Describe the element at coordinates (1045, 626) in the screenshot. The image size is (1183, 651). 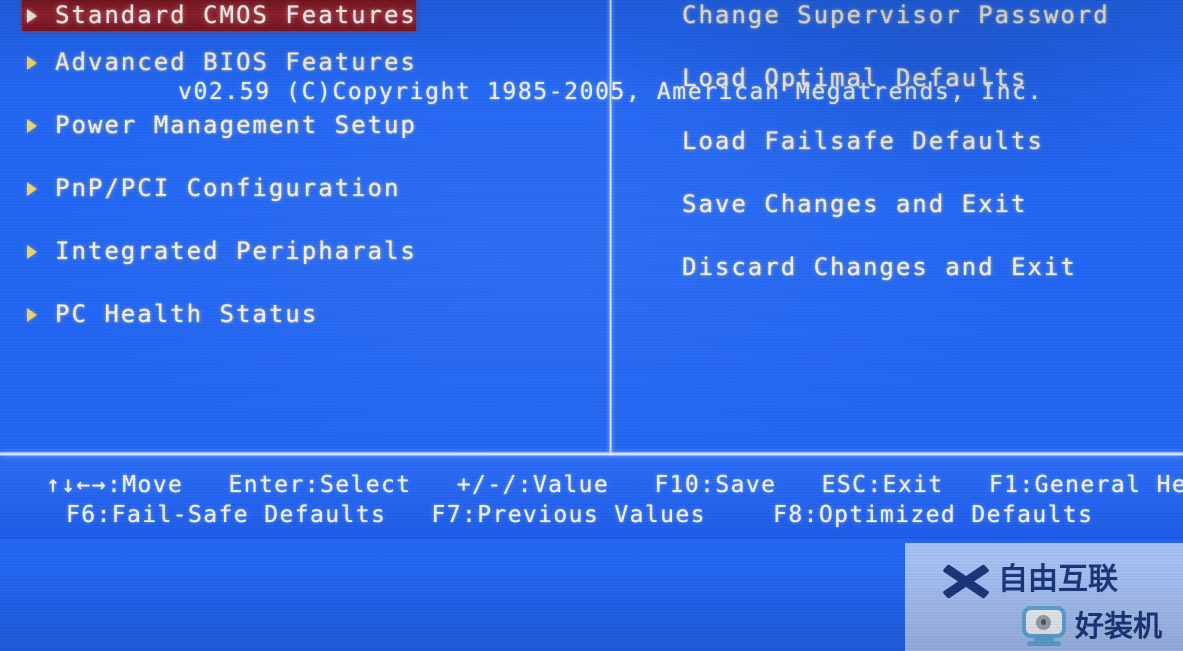
I see `monitor-icon` at that location.